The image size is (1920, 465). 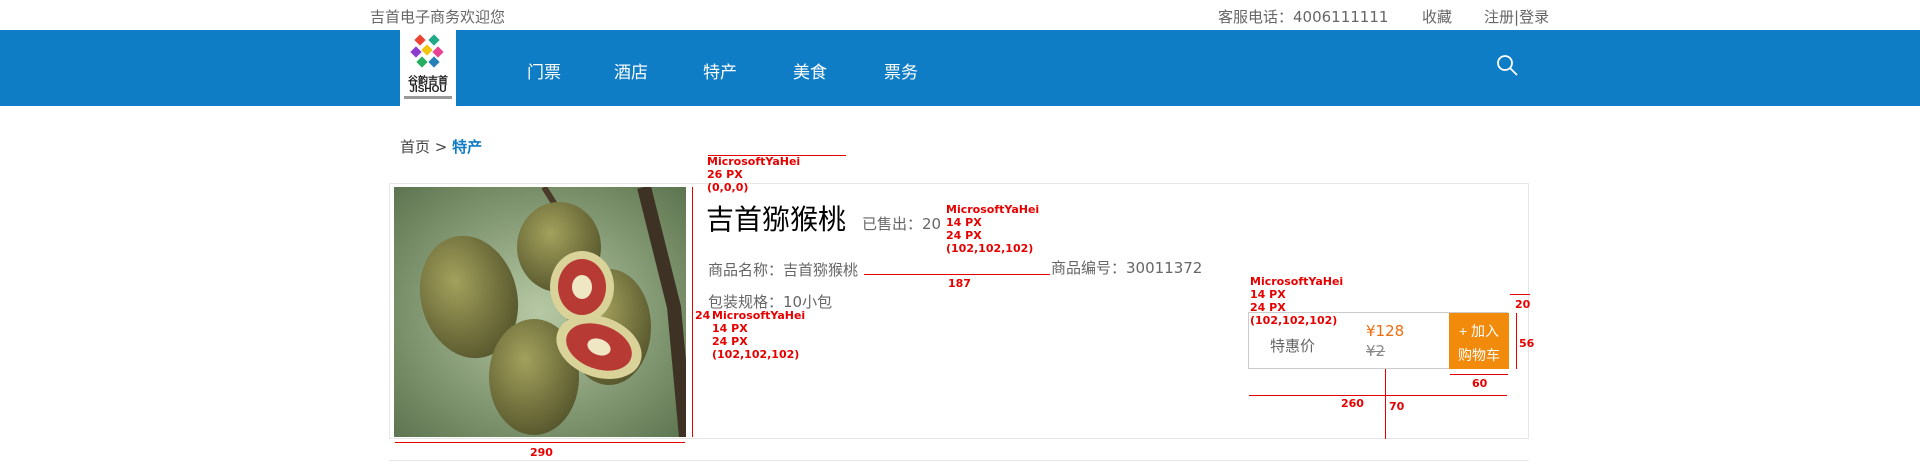 I want to click on price-old: ¥2, so click(x=1376, y=351).